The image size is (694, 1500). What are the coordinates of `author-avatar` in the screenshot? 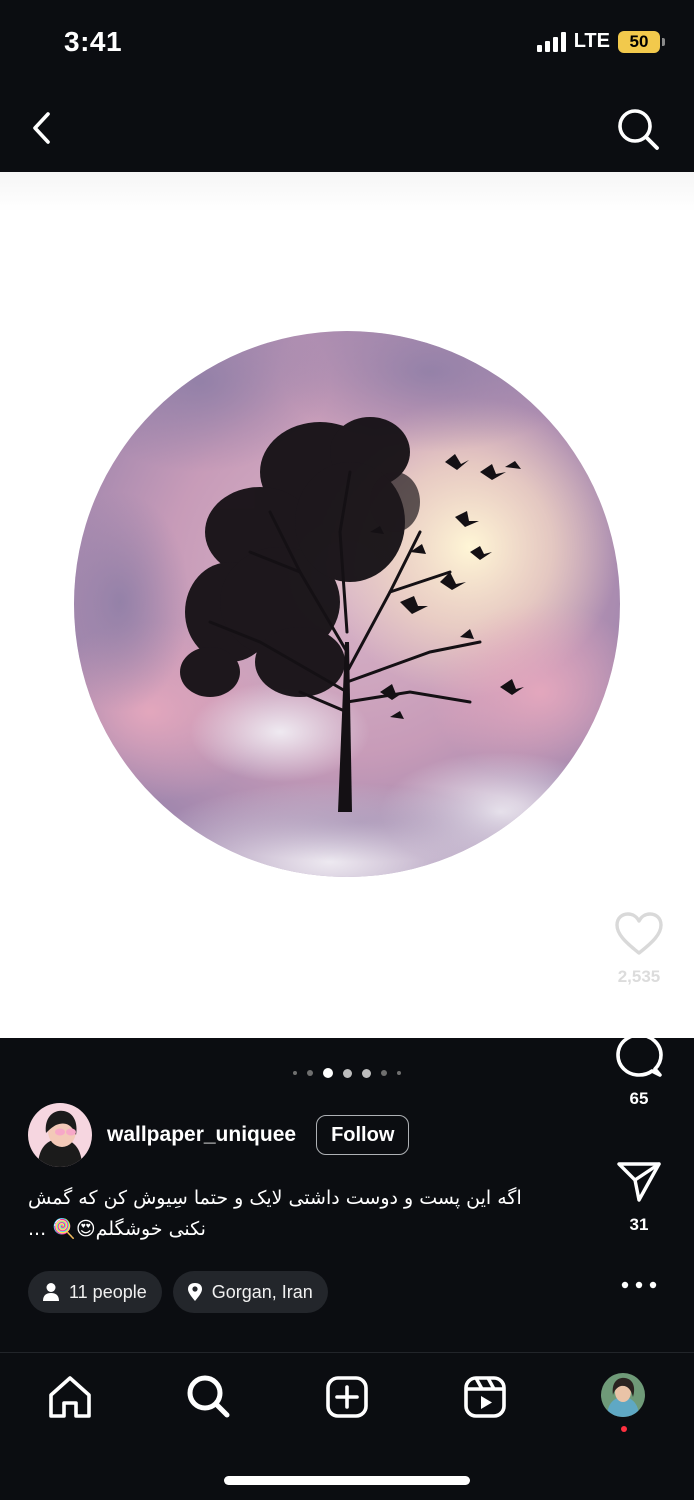 It's located at (60, 1135).